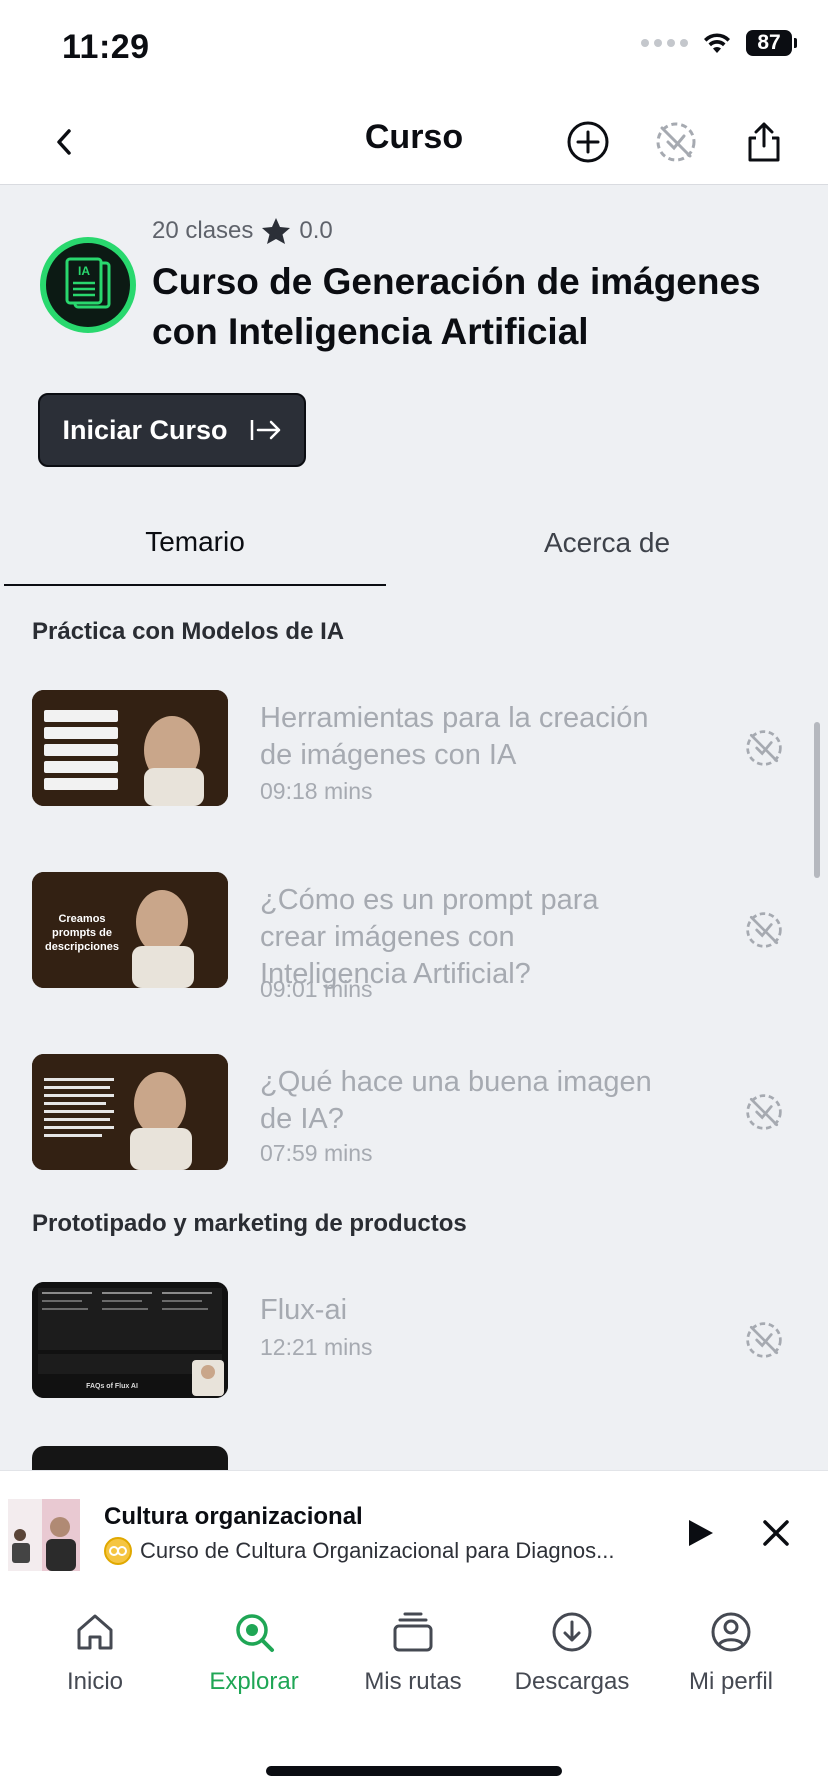 The height and width of the screenshot is (1792, 828). I want to click on lesson-duration: 09:18 mins, so click(316, 791).